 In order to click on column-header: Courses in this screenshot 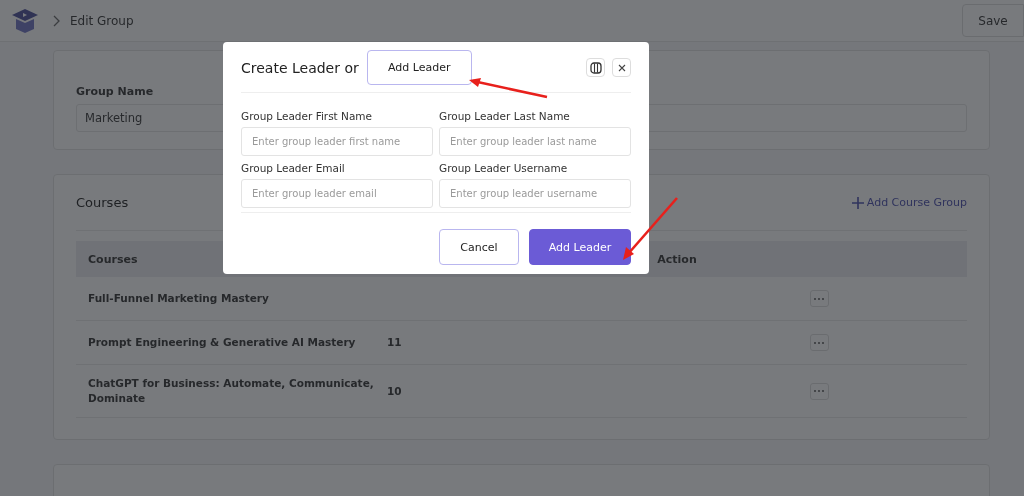, I will do `click(113, 259)`.